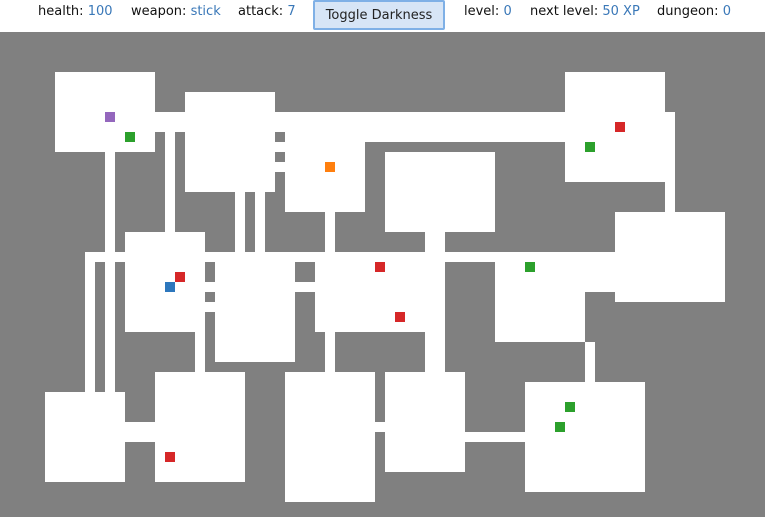  Describe the element at coordinates (100, 11) in the screenshot. I see `health-value: 100` at that location.